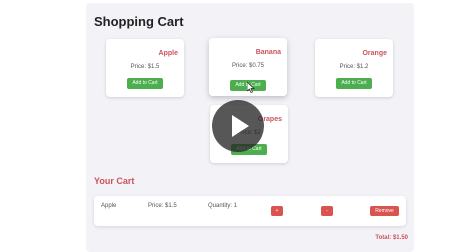 This screenshot has width=474, height=252. What do you see at coordinates (168, 53) in the screenshot?
I see `product-name: Apple` at bounding box center [168, 53].